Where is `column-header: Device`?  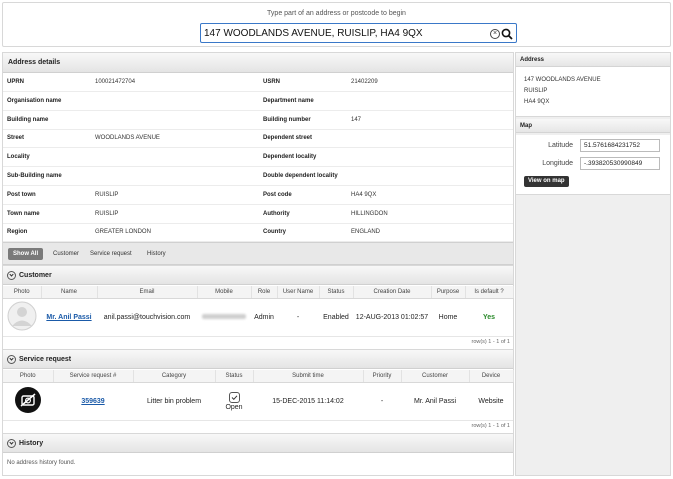
column-header: Device is located at coordinates (491, 376).